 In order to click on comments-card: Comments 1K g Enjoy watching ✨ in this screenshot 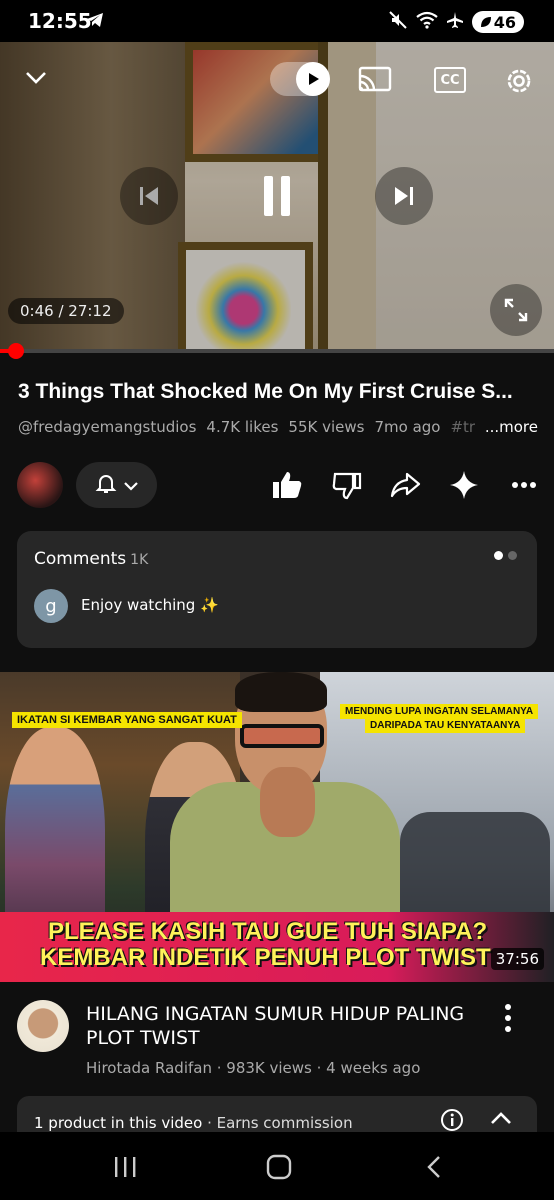, I will do `click(277, 589)`.